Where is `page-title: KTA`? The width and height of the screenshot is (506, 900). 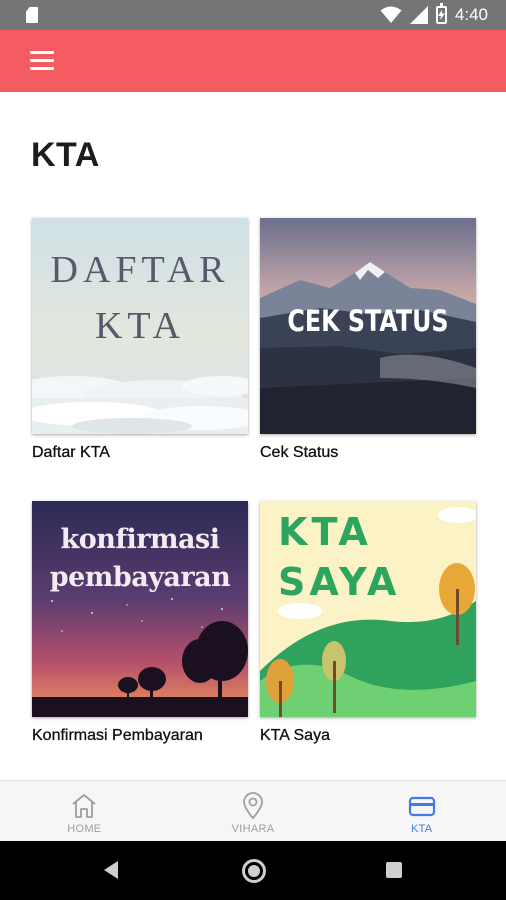
page-title: KTA is located at coordinates (65, 155).